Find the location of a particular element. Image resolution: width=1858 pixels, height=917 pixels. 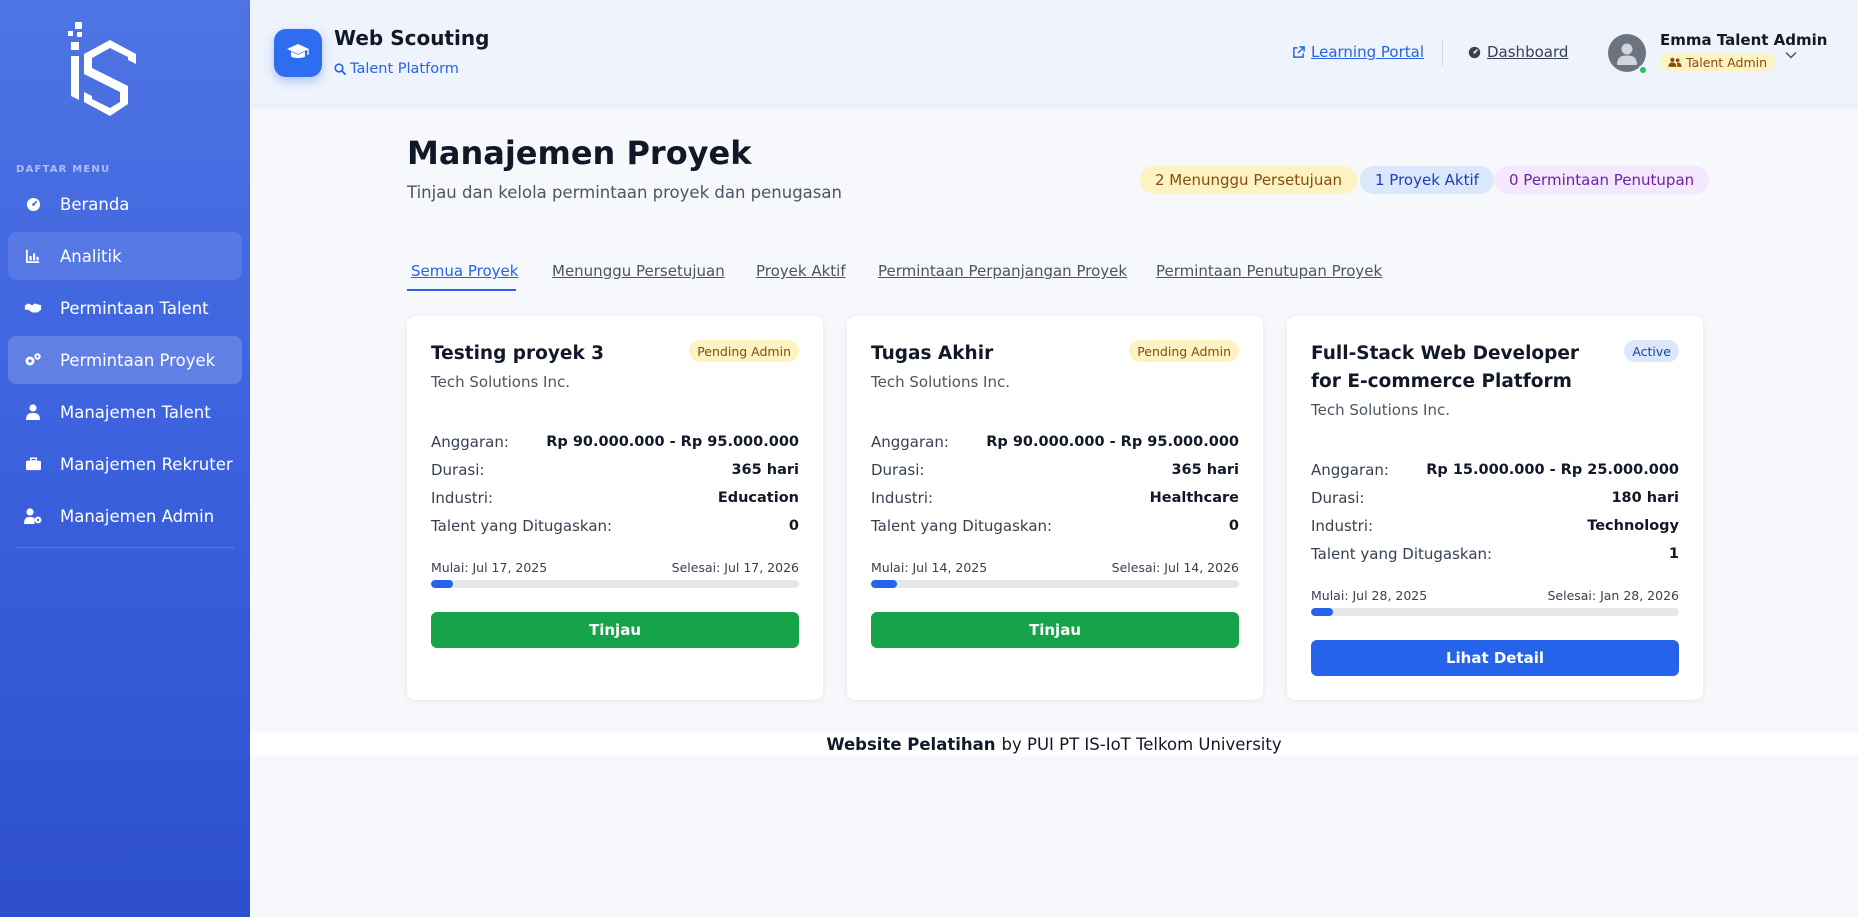

end-date: Selesai: Jan 28, 2026 is located at coordinates (1613, 595).